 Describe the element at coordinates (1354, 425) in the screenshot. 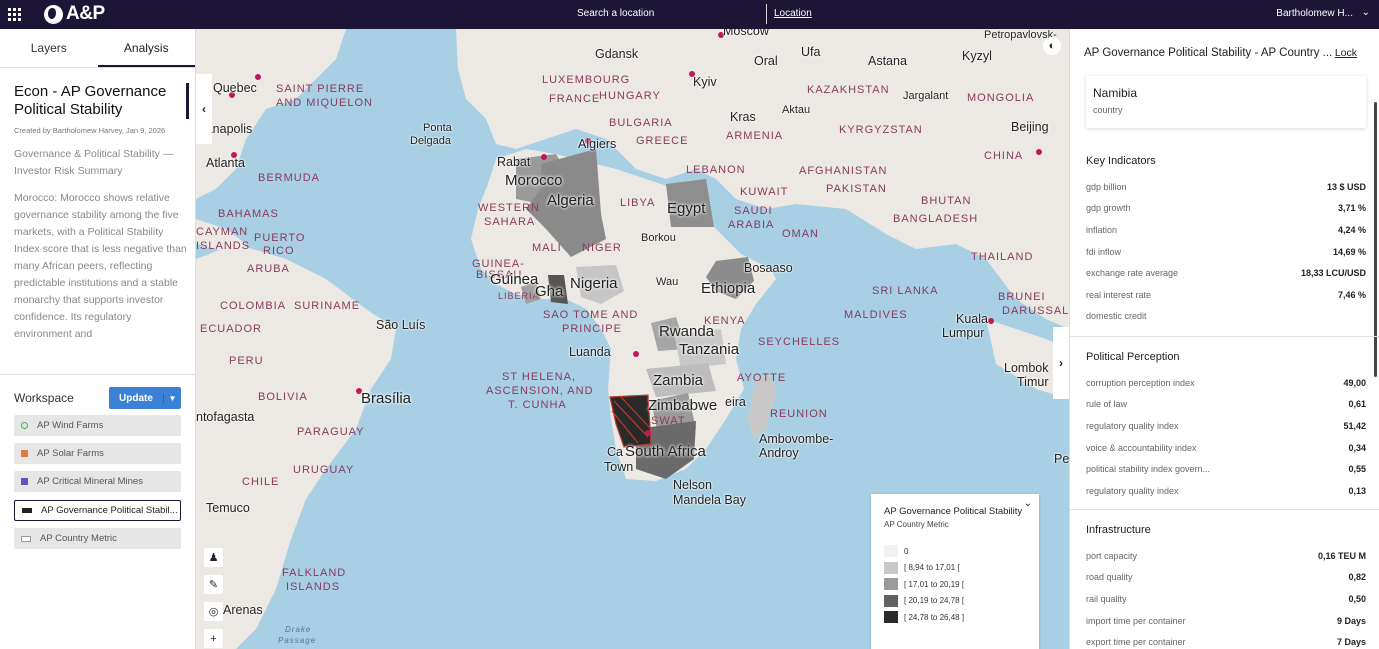

I see `indicator-value: 51,42` at that location.